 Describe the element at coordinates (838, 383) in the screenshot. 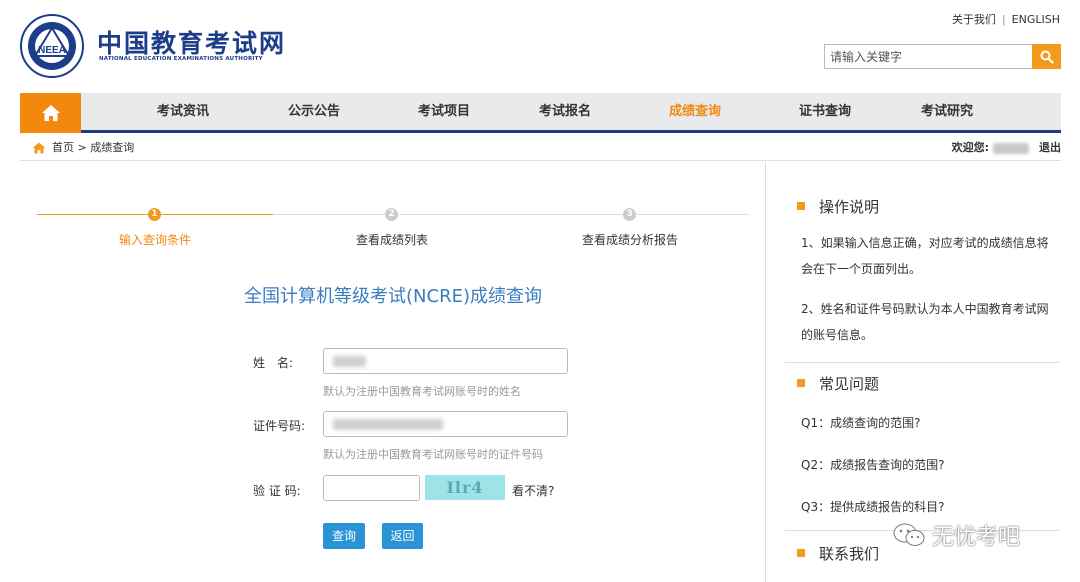

I see `faq-heading: 常见问题` at that location.